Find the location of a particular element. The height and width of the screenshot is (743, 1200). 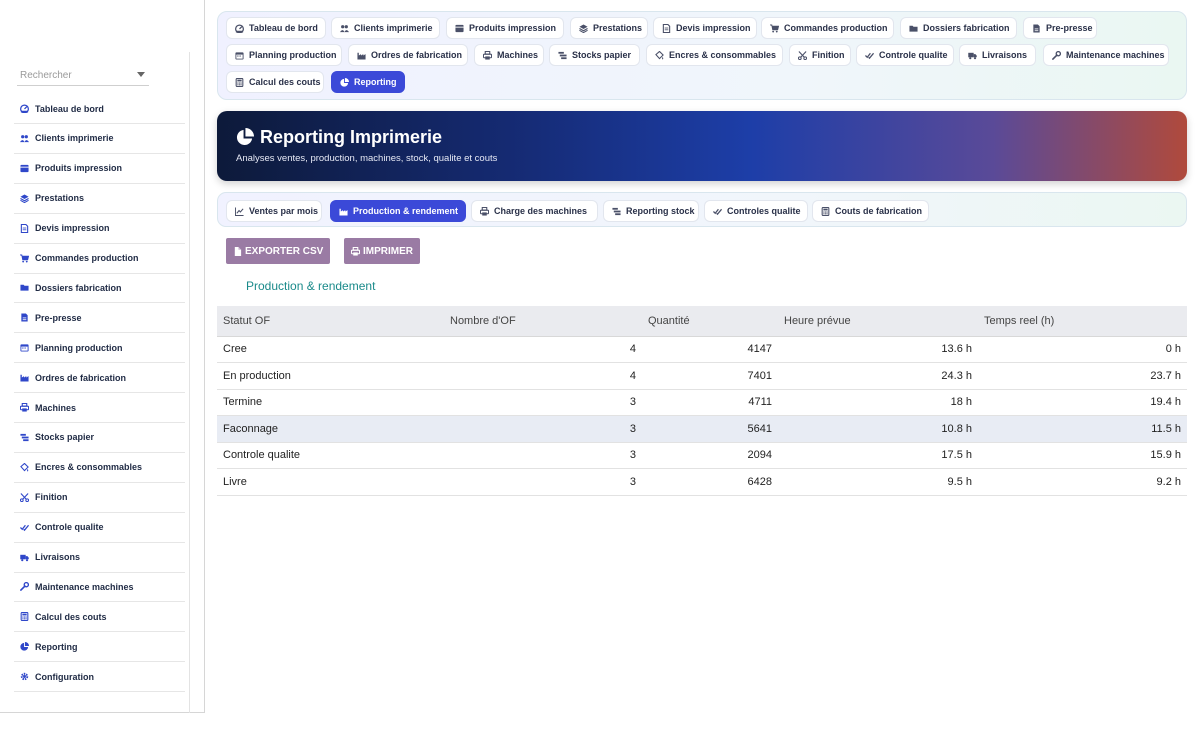

table-cell: 9.5 h is located at coordinates (878, 482).